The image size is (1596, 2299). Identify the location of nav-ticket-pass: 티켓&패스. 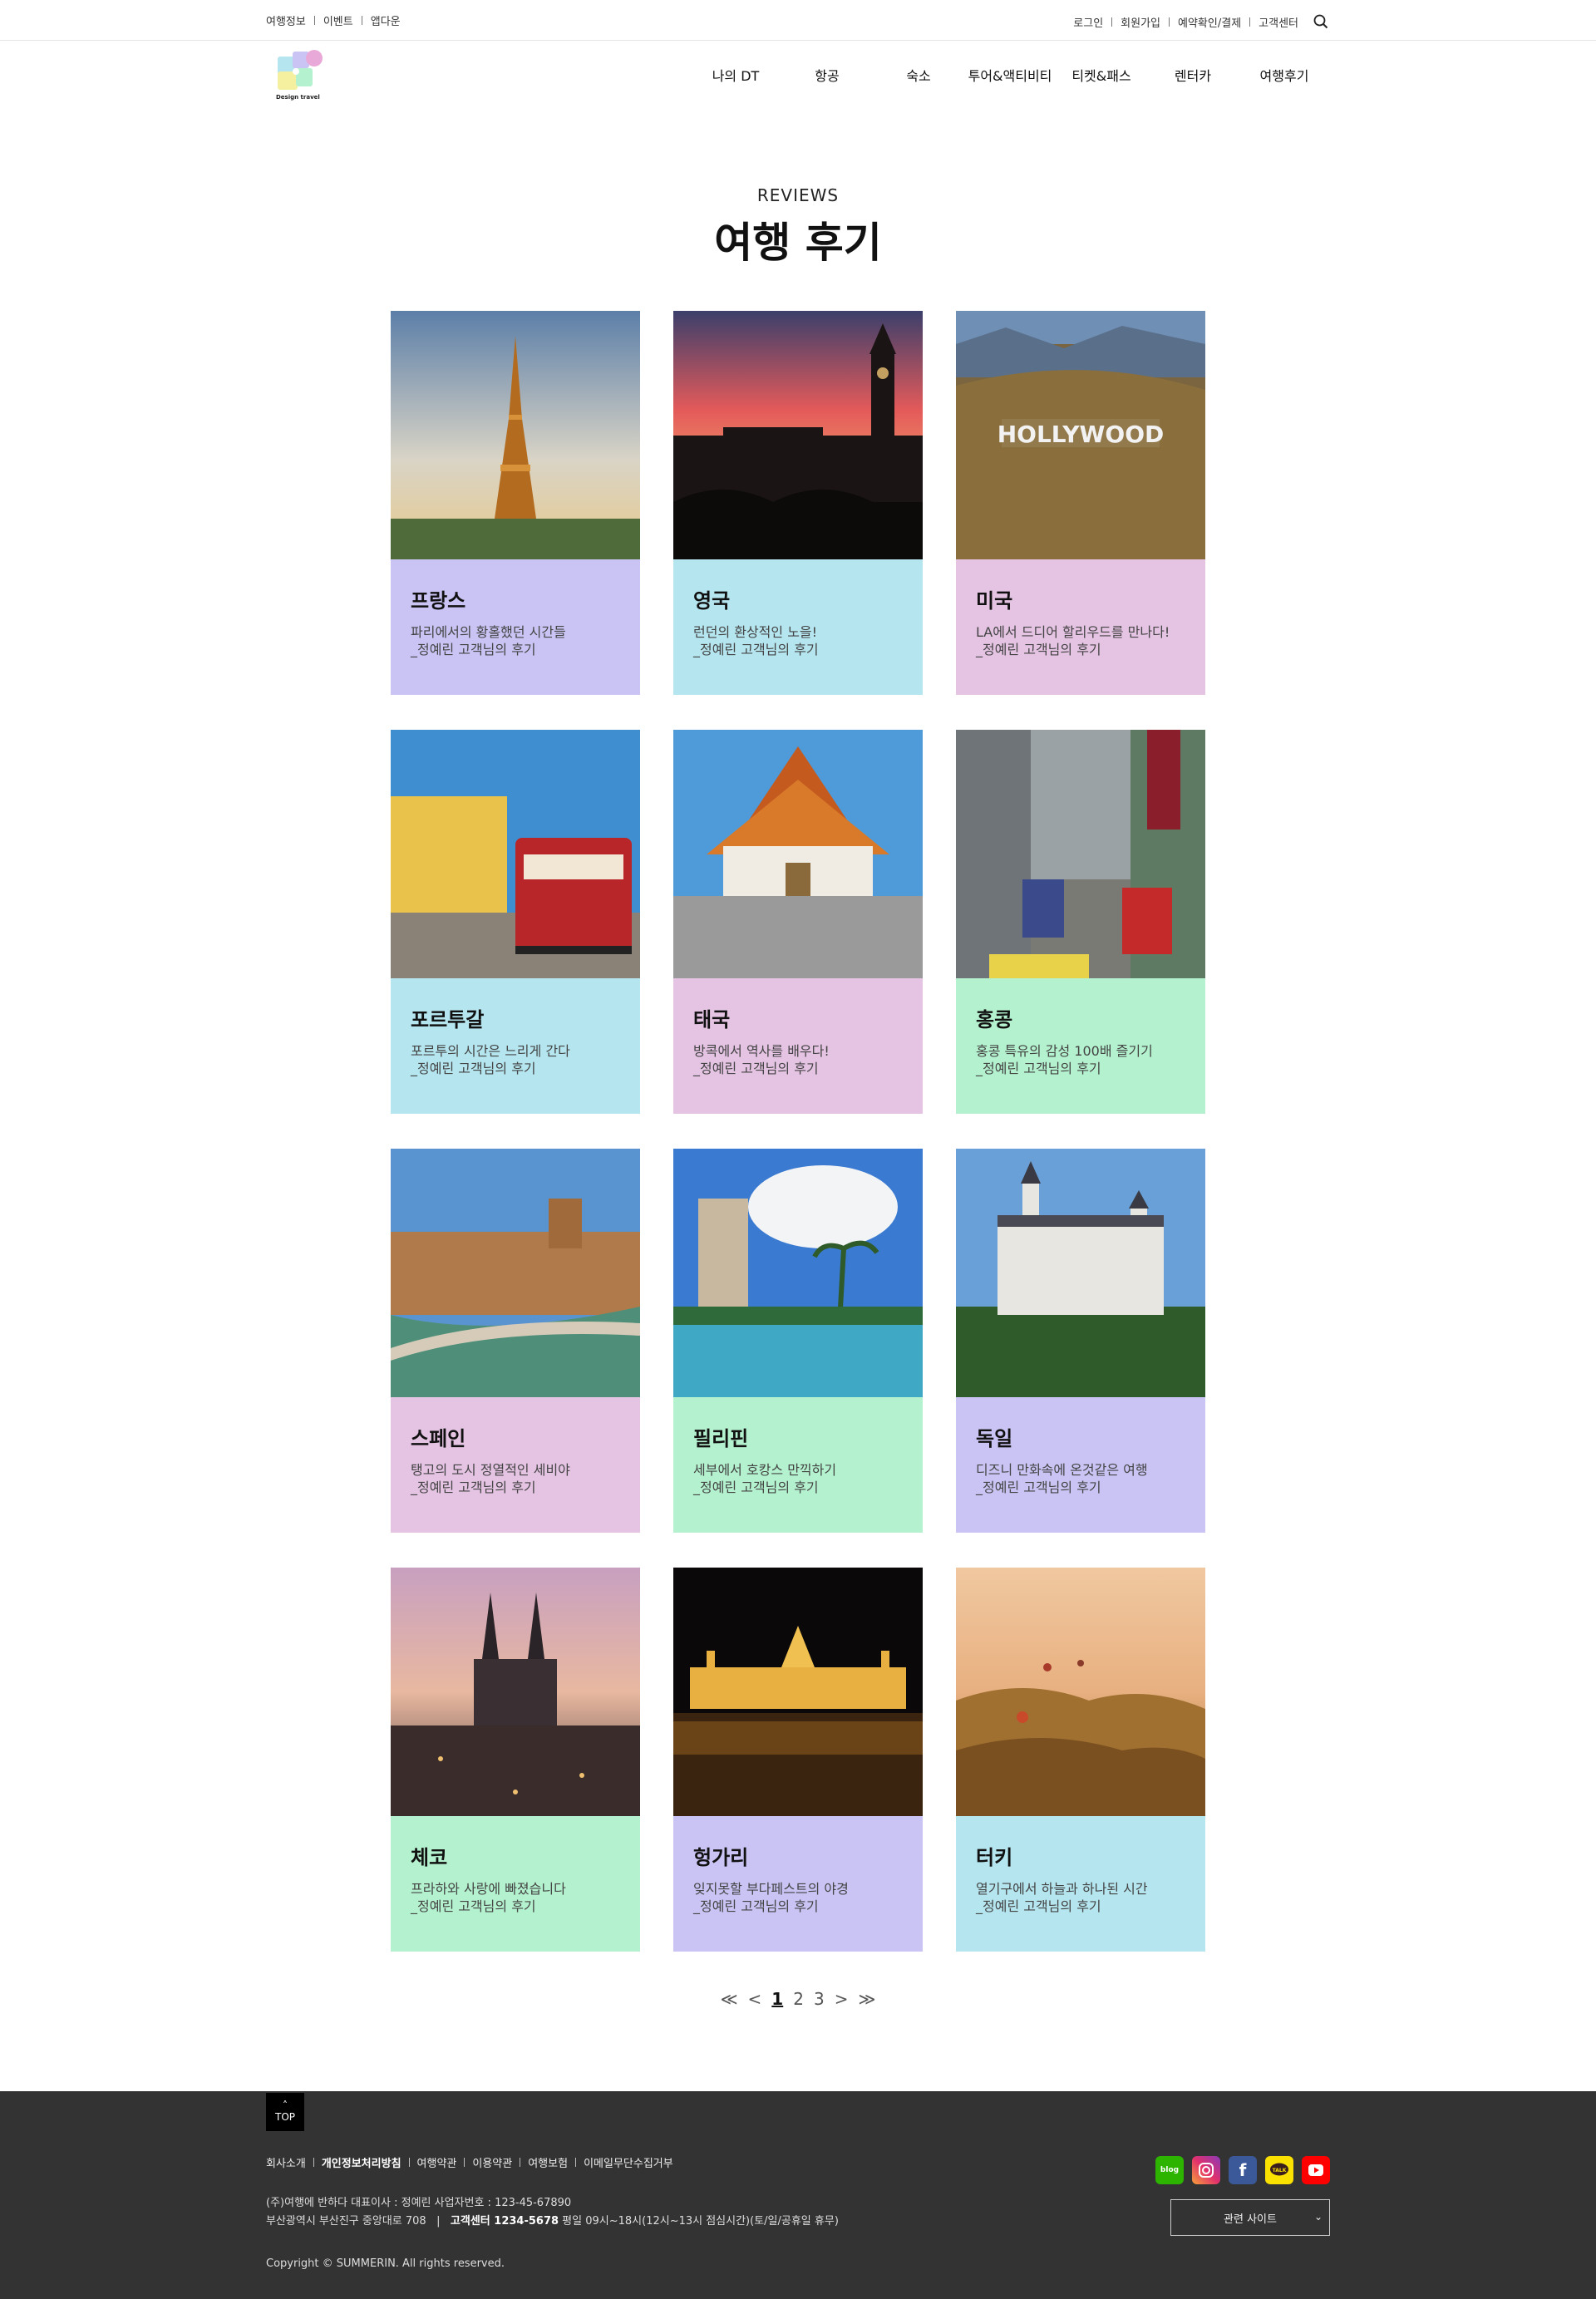
(1101, 75).